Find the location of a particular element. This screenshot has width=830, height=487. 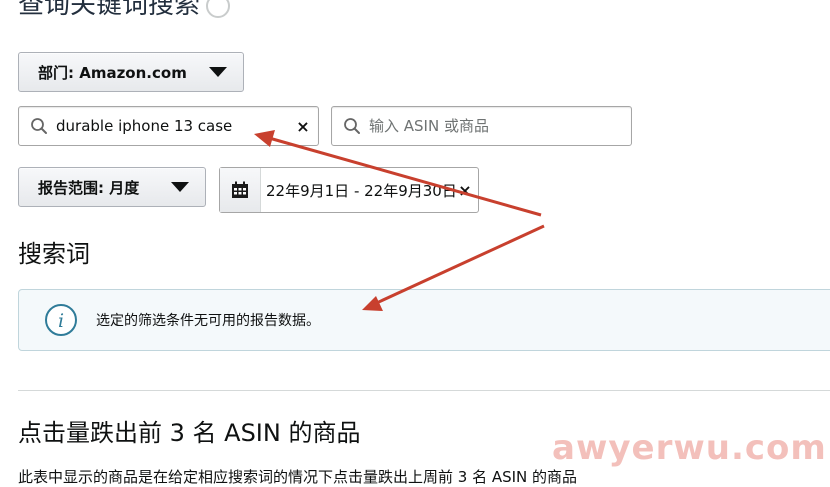

svg-text: i is located at coordinates (61, 321).